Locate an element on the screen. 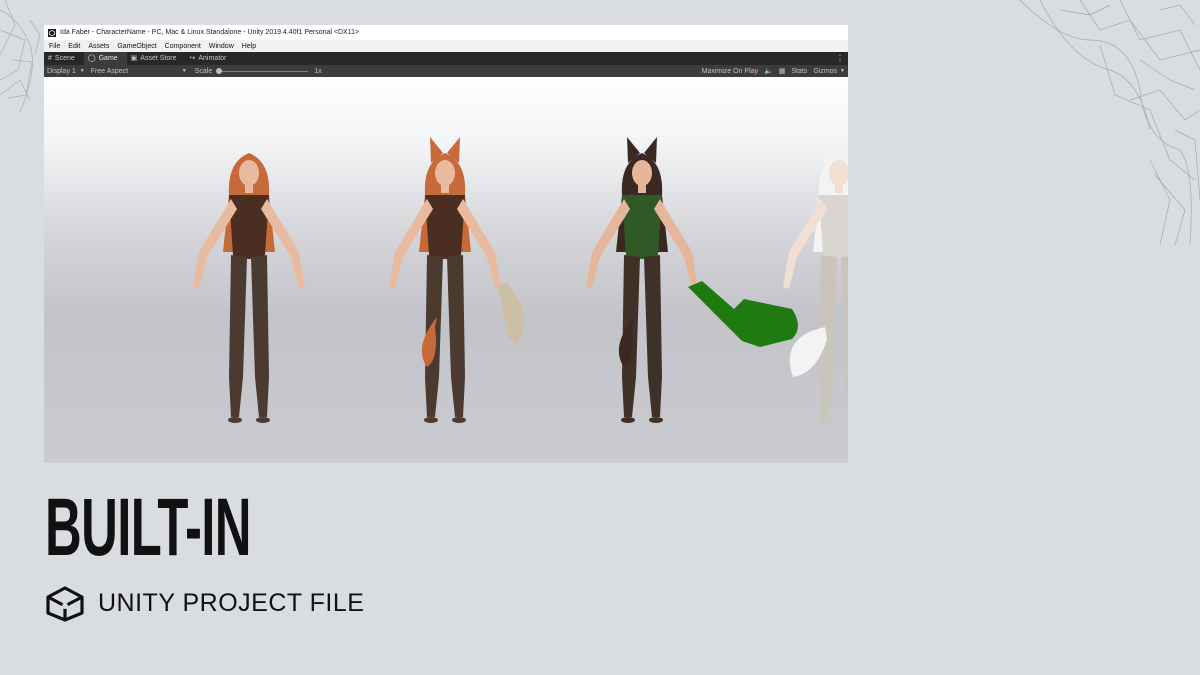  aspect-value: Free Aspect is located at coordinates (109, 71).